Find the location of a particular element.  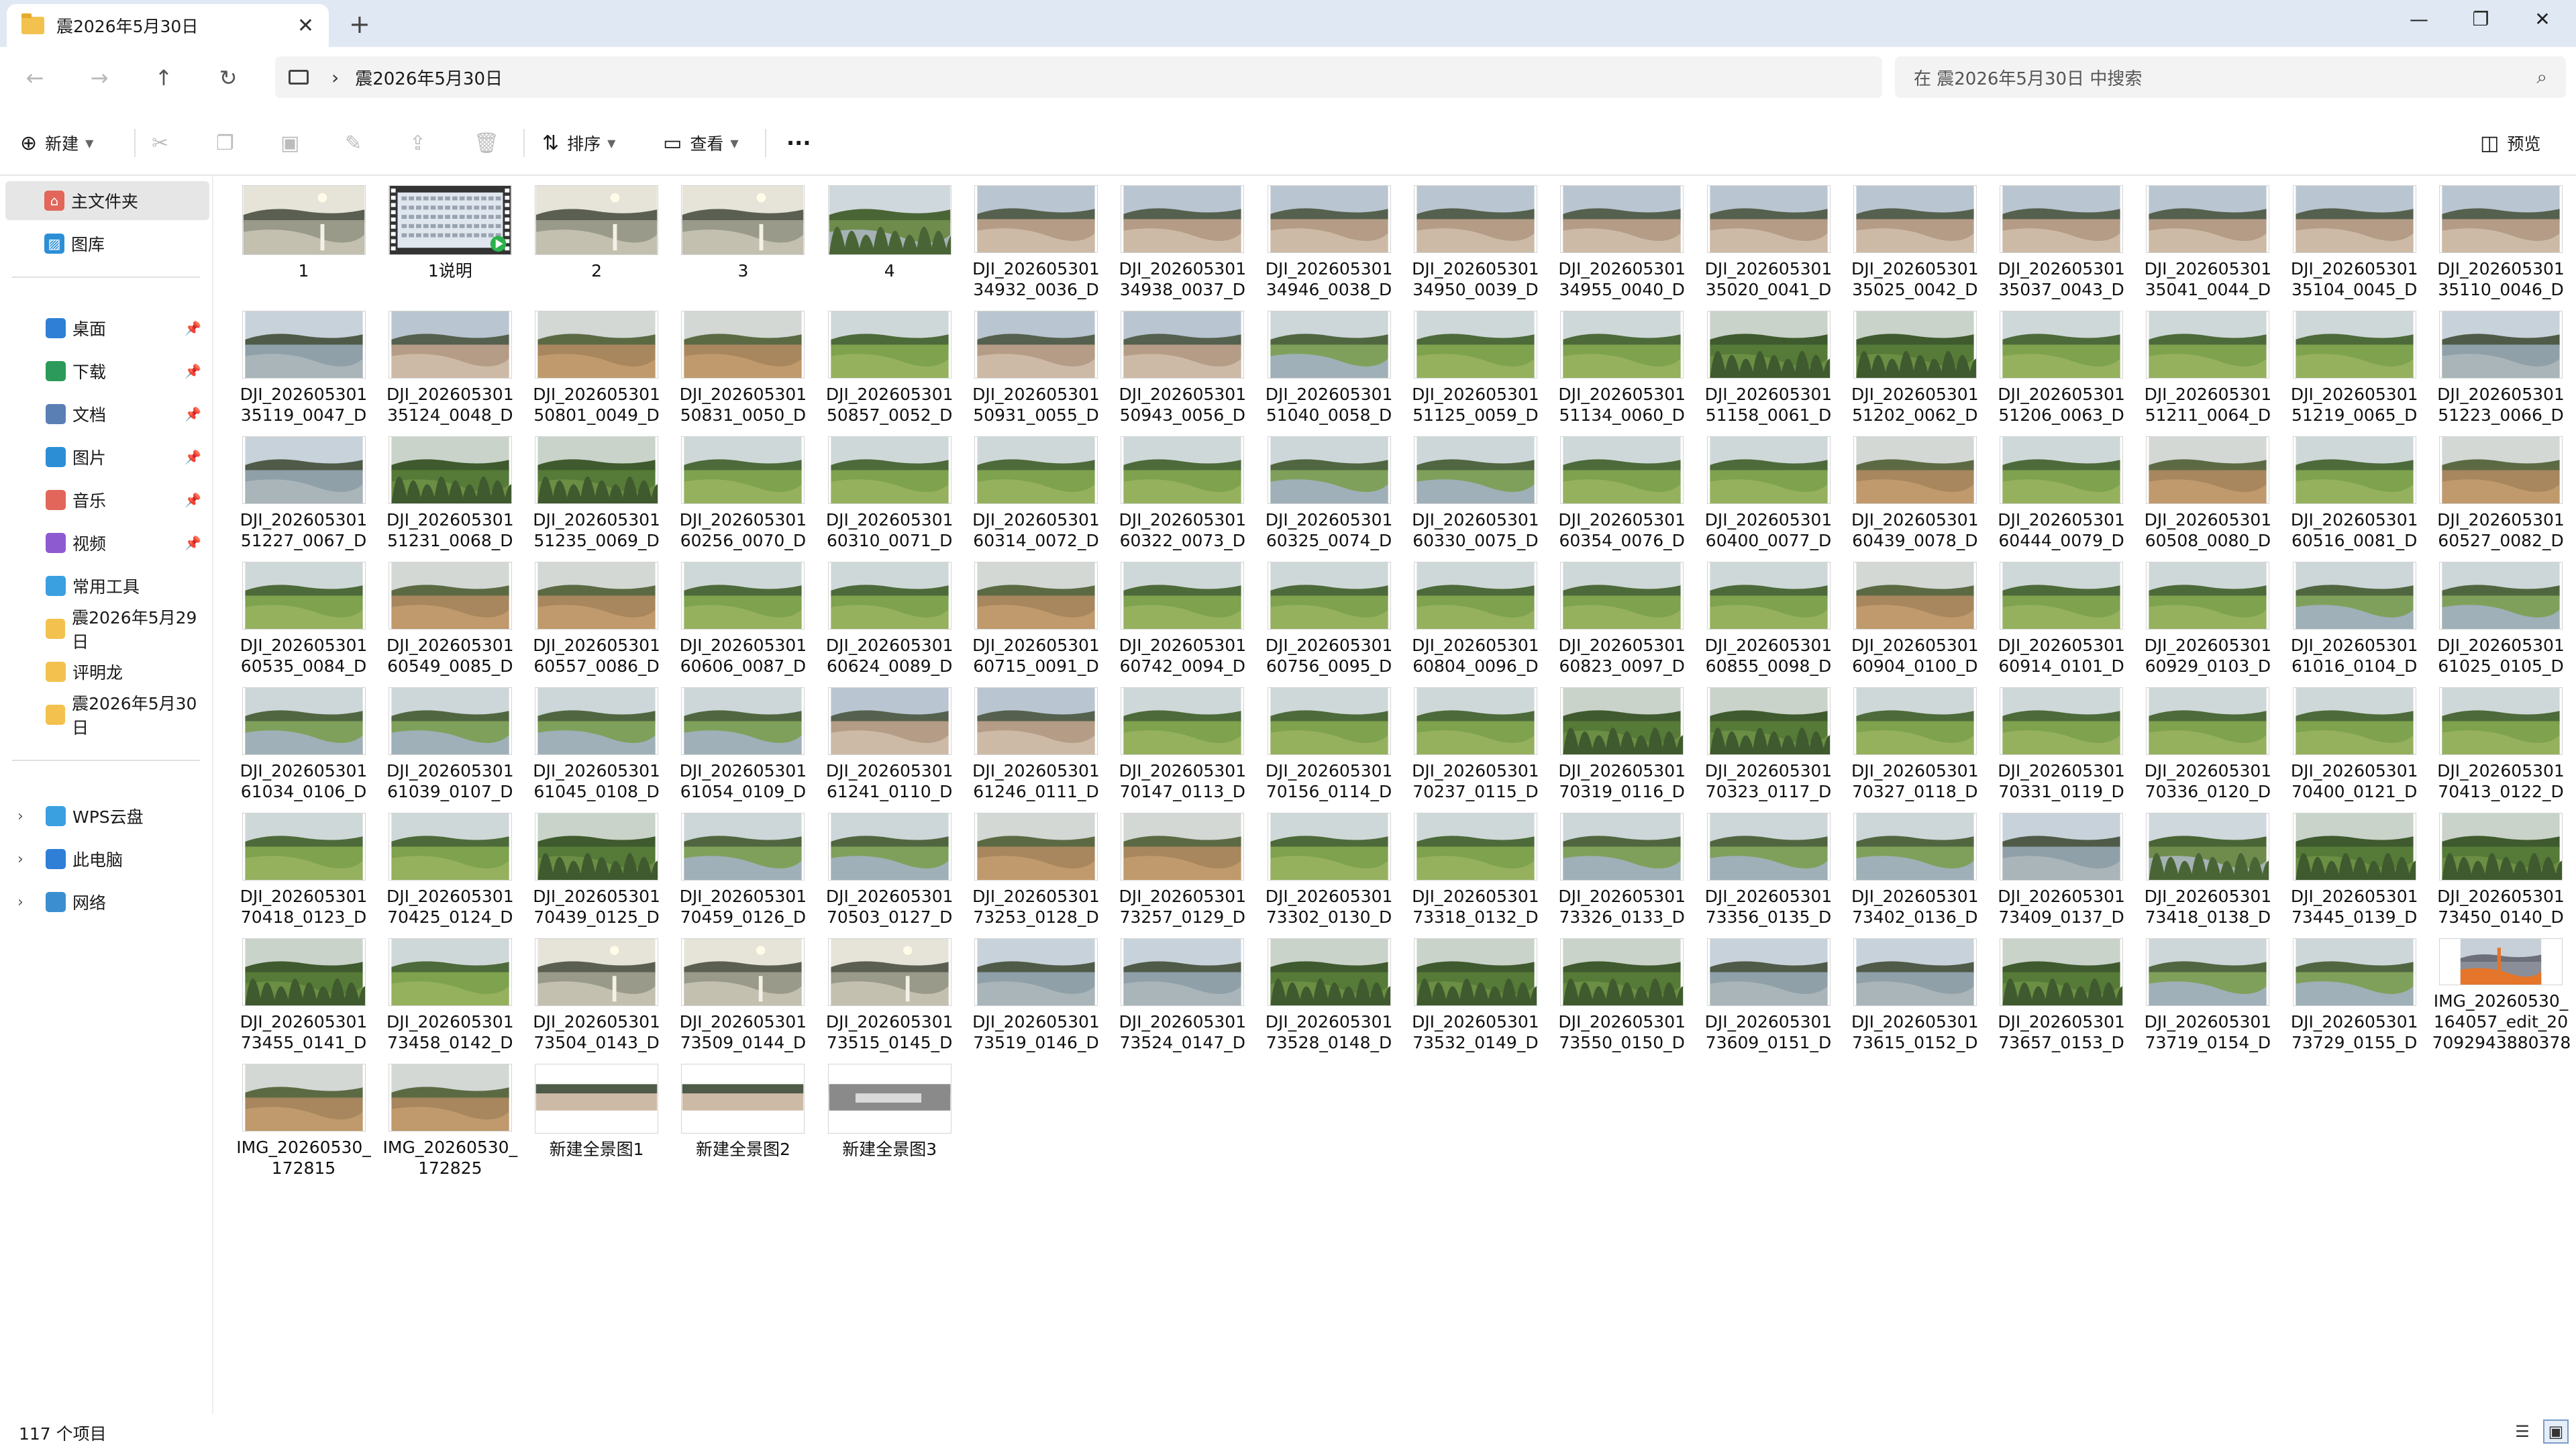

file-item: DJI_202605301 35020_0041_D is located at coordinates (1768, 238).